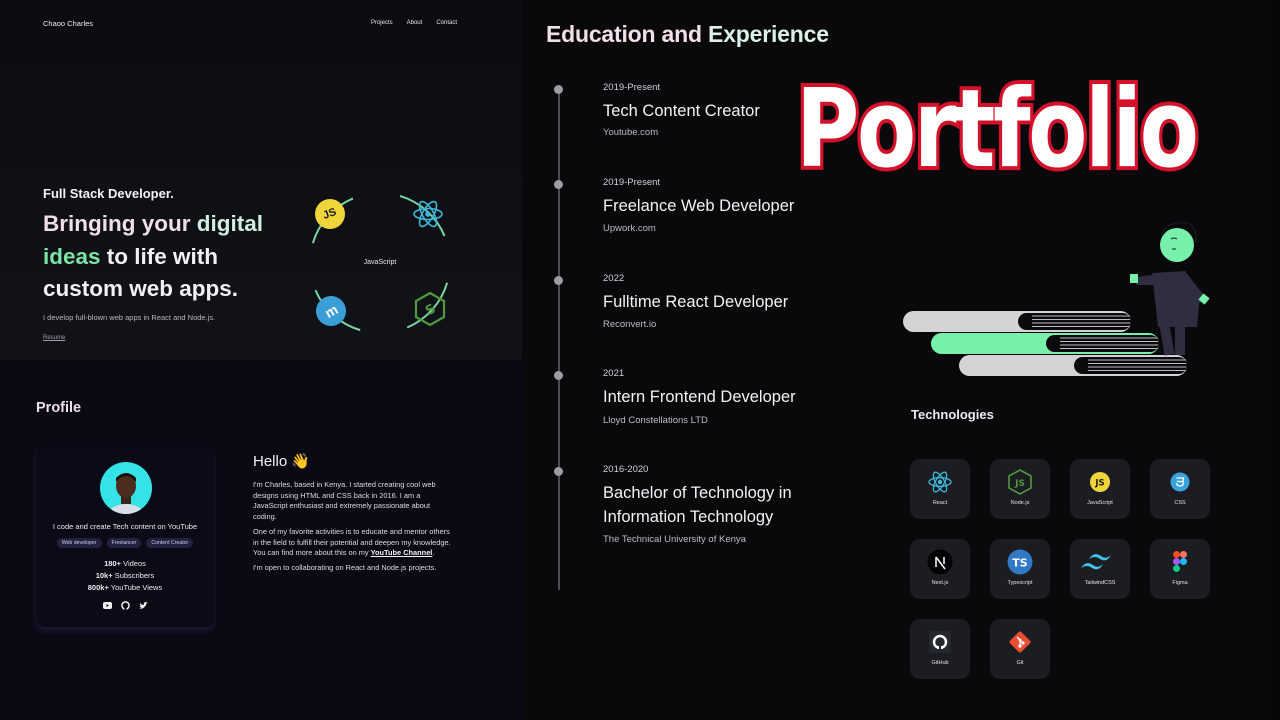  I want to click on social-links, so click(125, 605).